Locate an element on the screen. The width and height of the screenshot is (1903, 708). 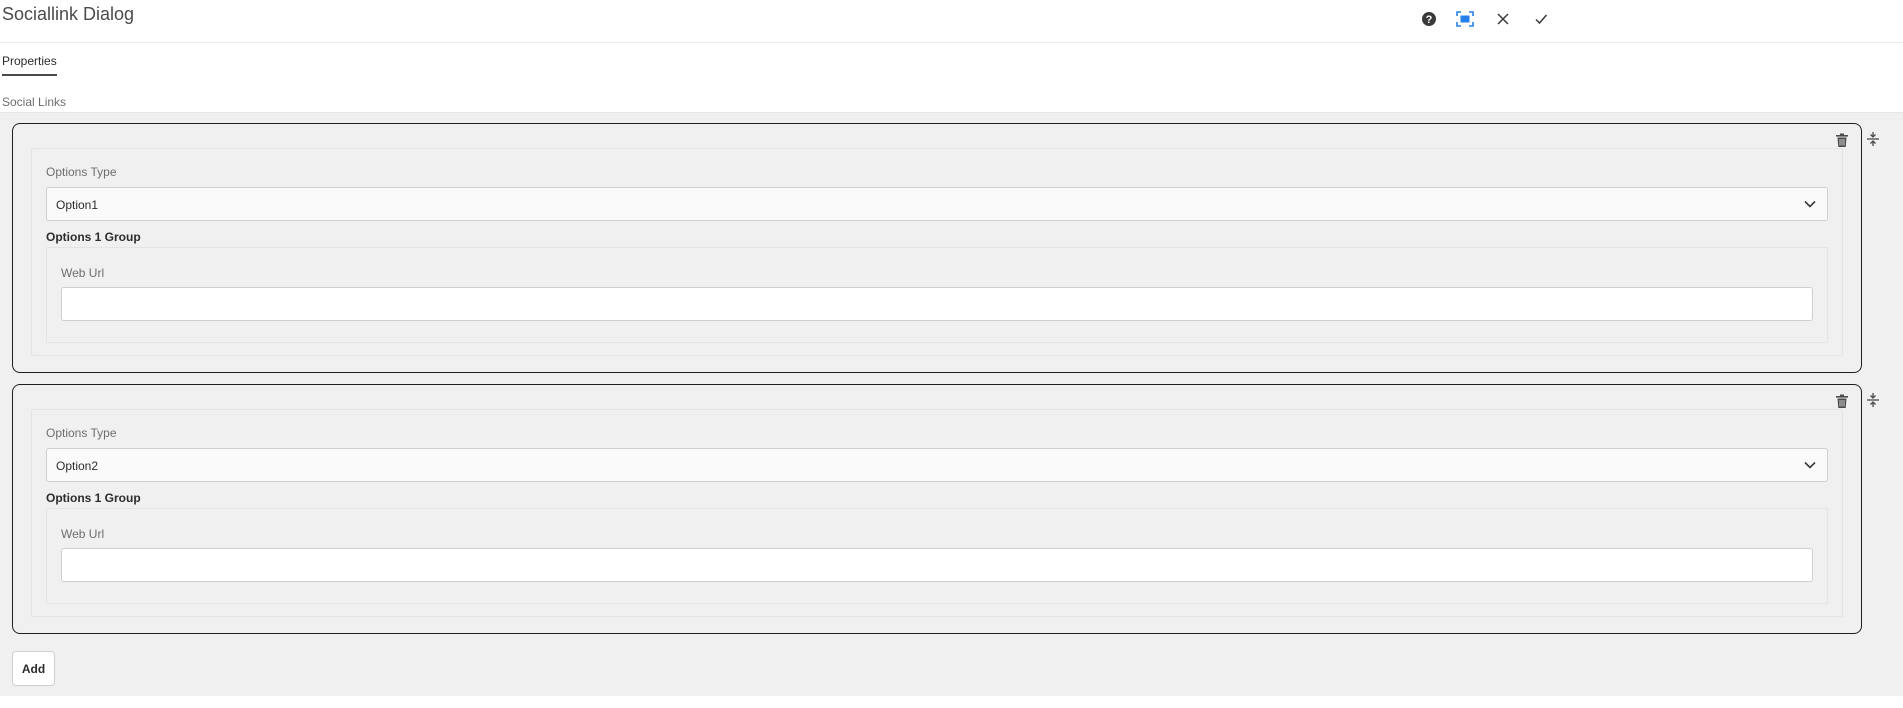
help-icon: ? is located at coordinates (1429, 19).